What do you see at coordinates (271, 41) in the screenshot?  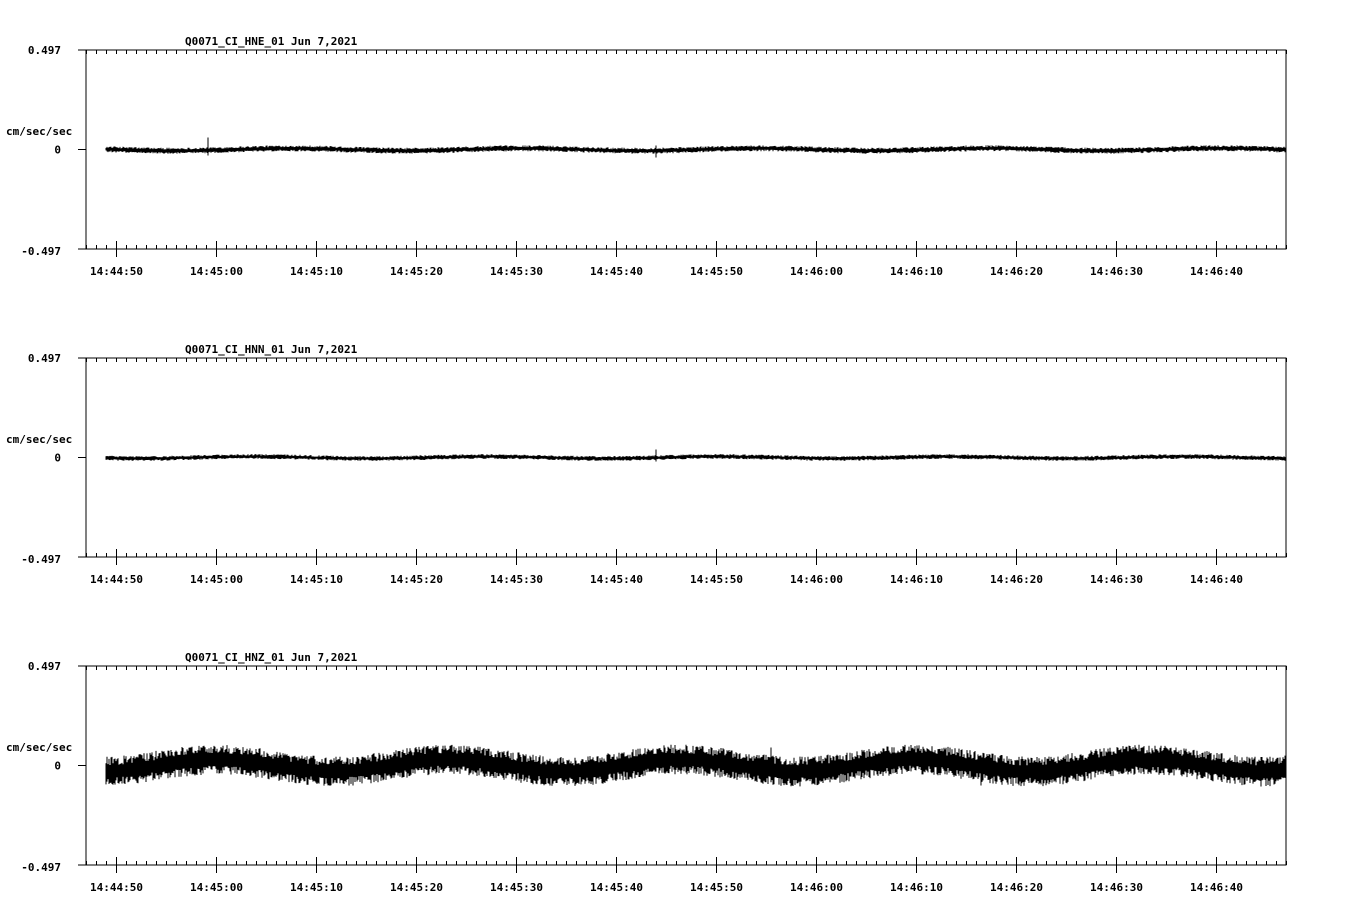 I see `chart-title: Q0071_CI_HNE_01 Jun 7,2021` at bounding box center [271, 41].